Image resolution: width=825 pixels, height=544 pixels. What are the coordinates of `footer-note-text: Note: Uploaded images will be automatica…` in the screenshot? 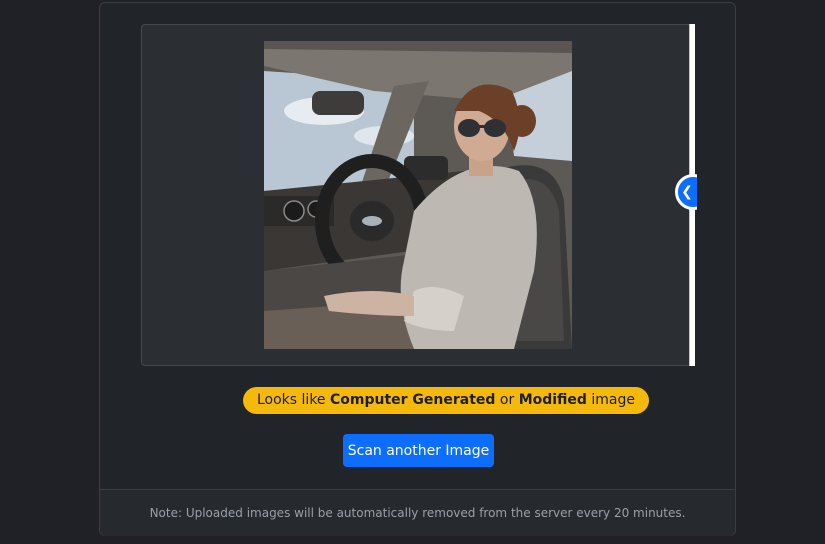 It's located at (417, 513).